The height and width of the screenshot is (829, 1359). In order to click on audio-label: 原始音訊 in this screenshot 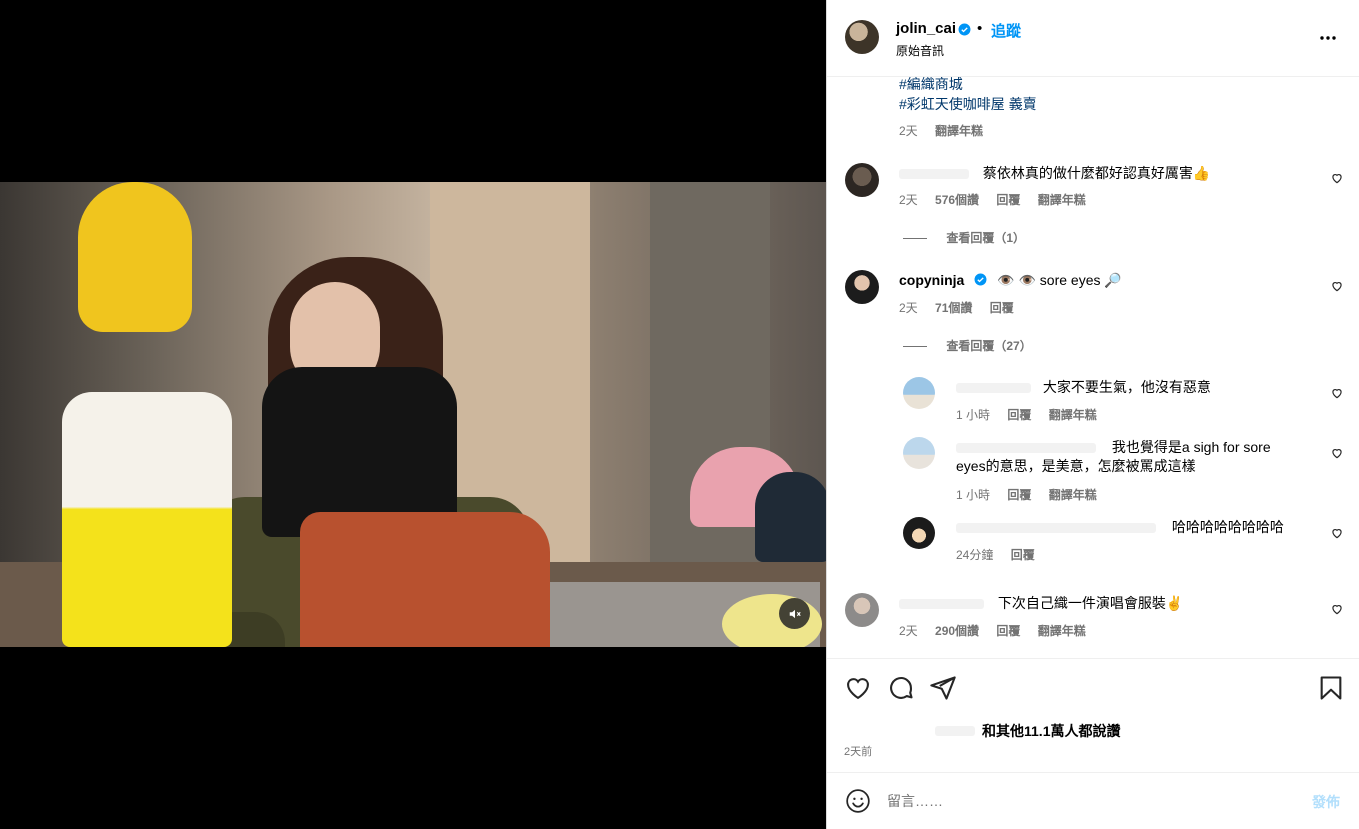, I will do `click(920, 50)`.